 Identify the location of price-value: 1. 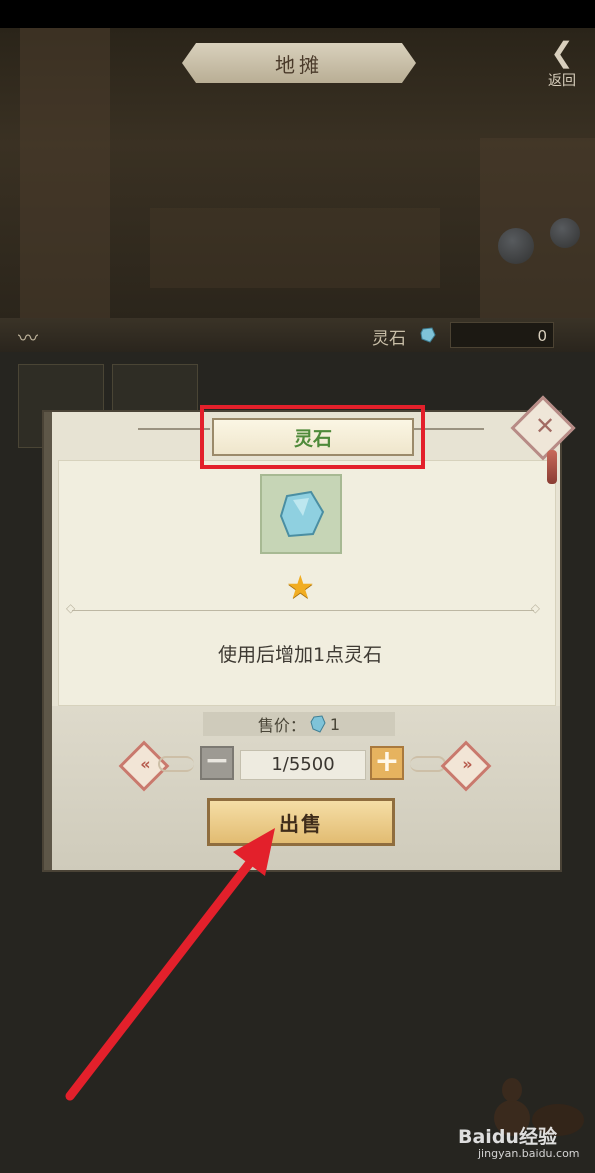
(335, 724).